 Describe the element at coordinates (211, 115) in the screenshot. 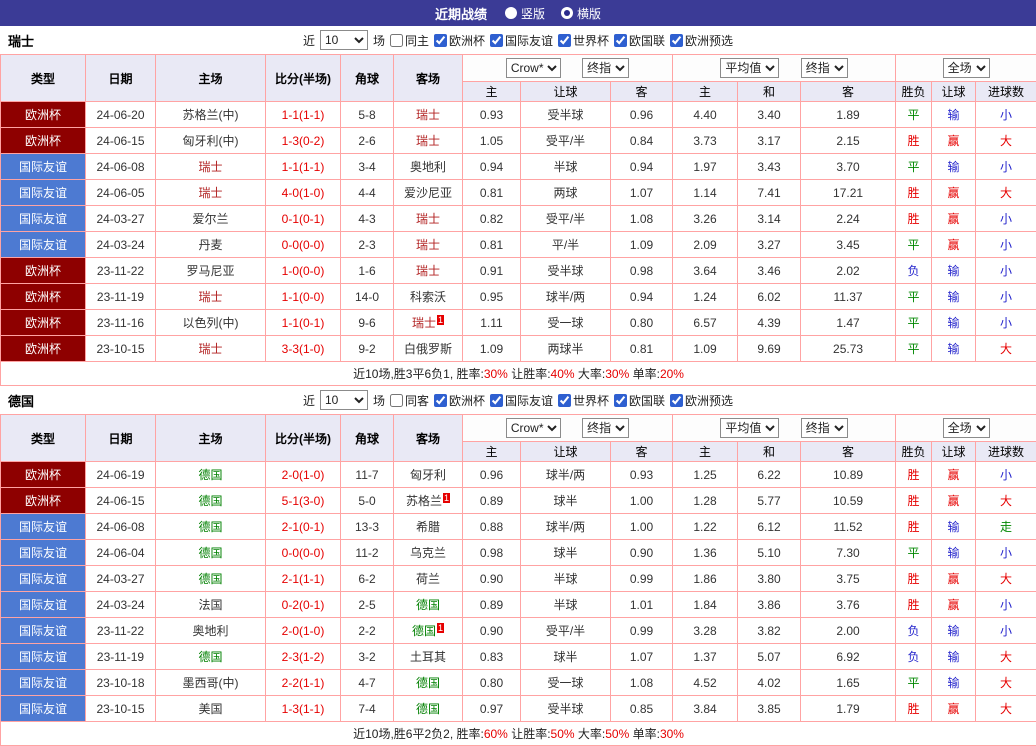

I see `team-label: 苏格兰(中)` at that location.